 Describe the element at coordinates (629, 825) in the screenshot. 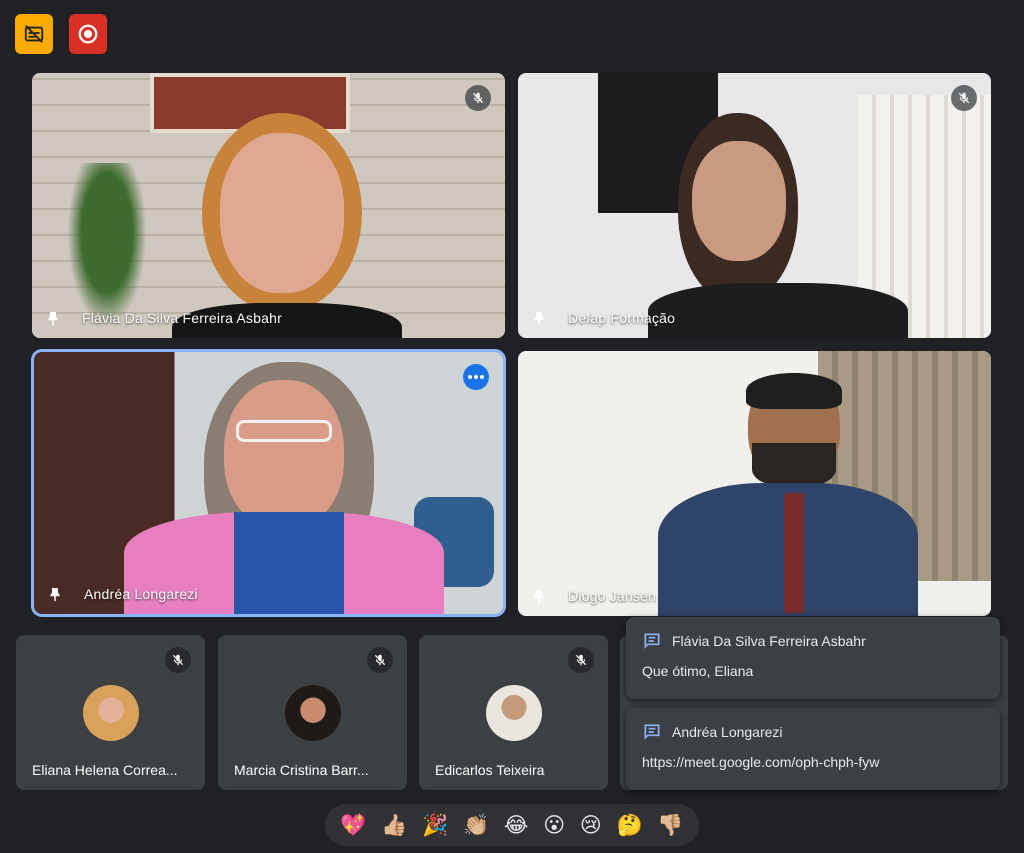

I see `thinking-reaction: 🤔` at that location.